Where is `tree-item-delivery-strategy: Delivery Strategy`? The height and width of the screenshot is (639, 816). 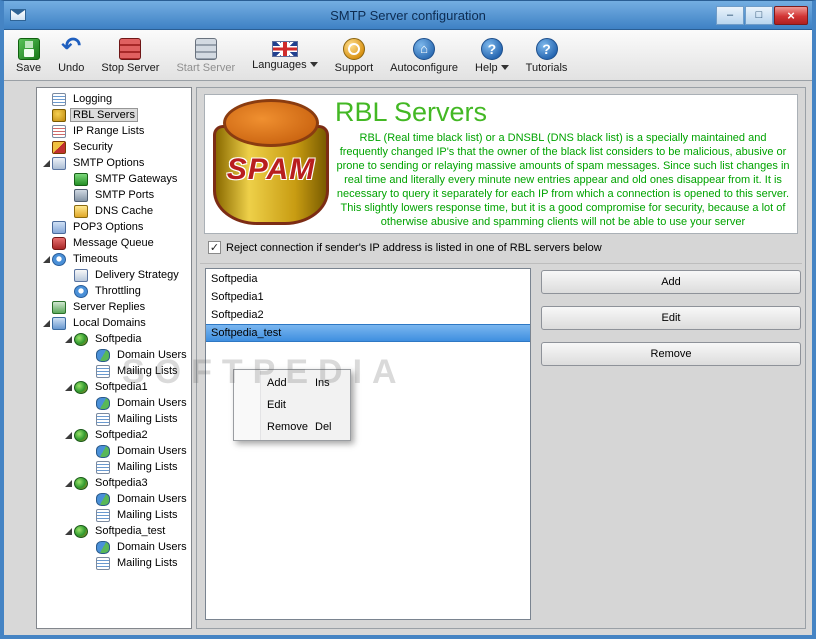 tree-item-delivery-strategy: Delivery Strategy is located at coordinates (114, 275).